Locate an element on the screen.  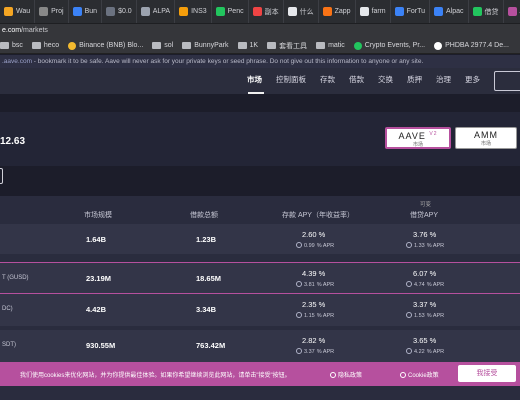
nav-item: 存款 is located at coordinates (327, 79).